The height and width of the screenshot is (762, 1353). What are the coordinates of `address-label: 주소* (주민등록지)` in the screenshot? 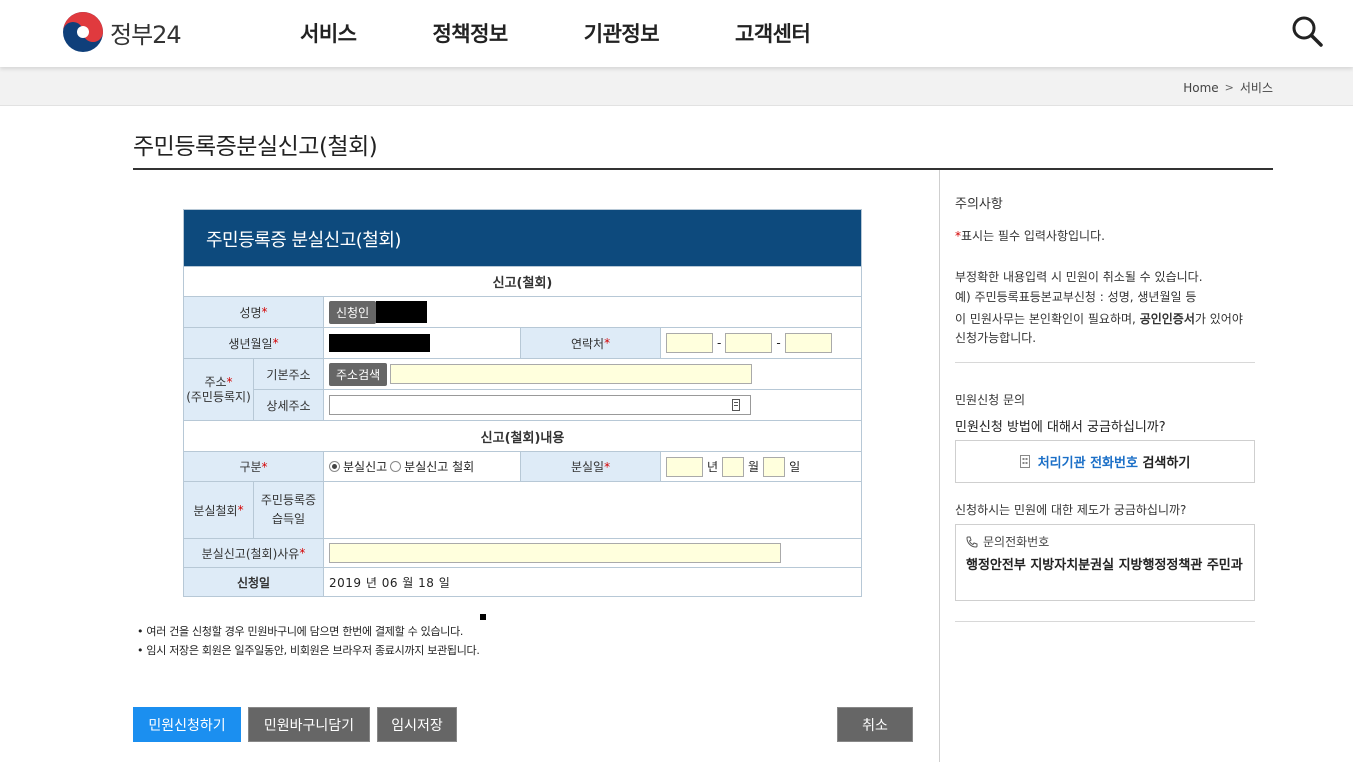 It's located at (219, 389).